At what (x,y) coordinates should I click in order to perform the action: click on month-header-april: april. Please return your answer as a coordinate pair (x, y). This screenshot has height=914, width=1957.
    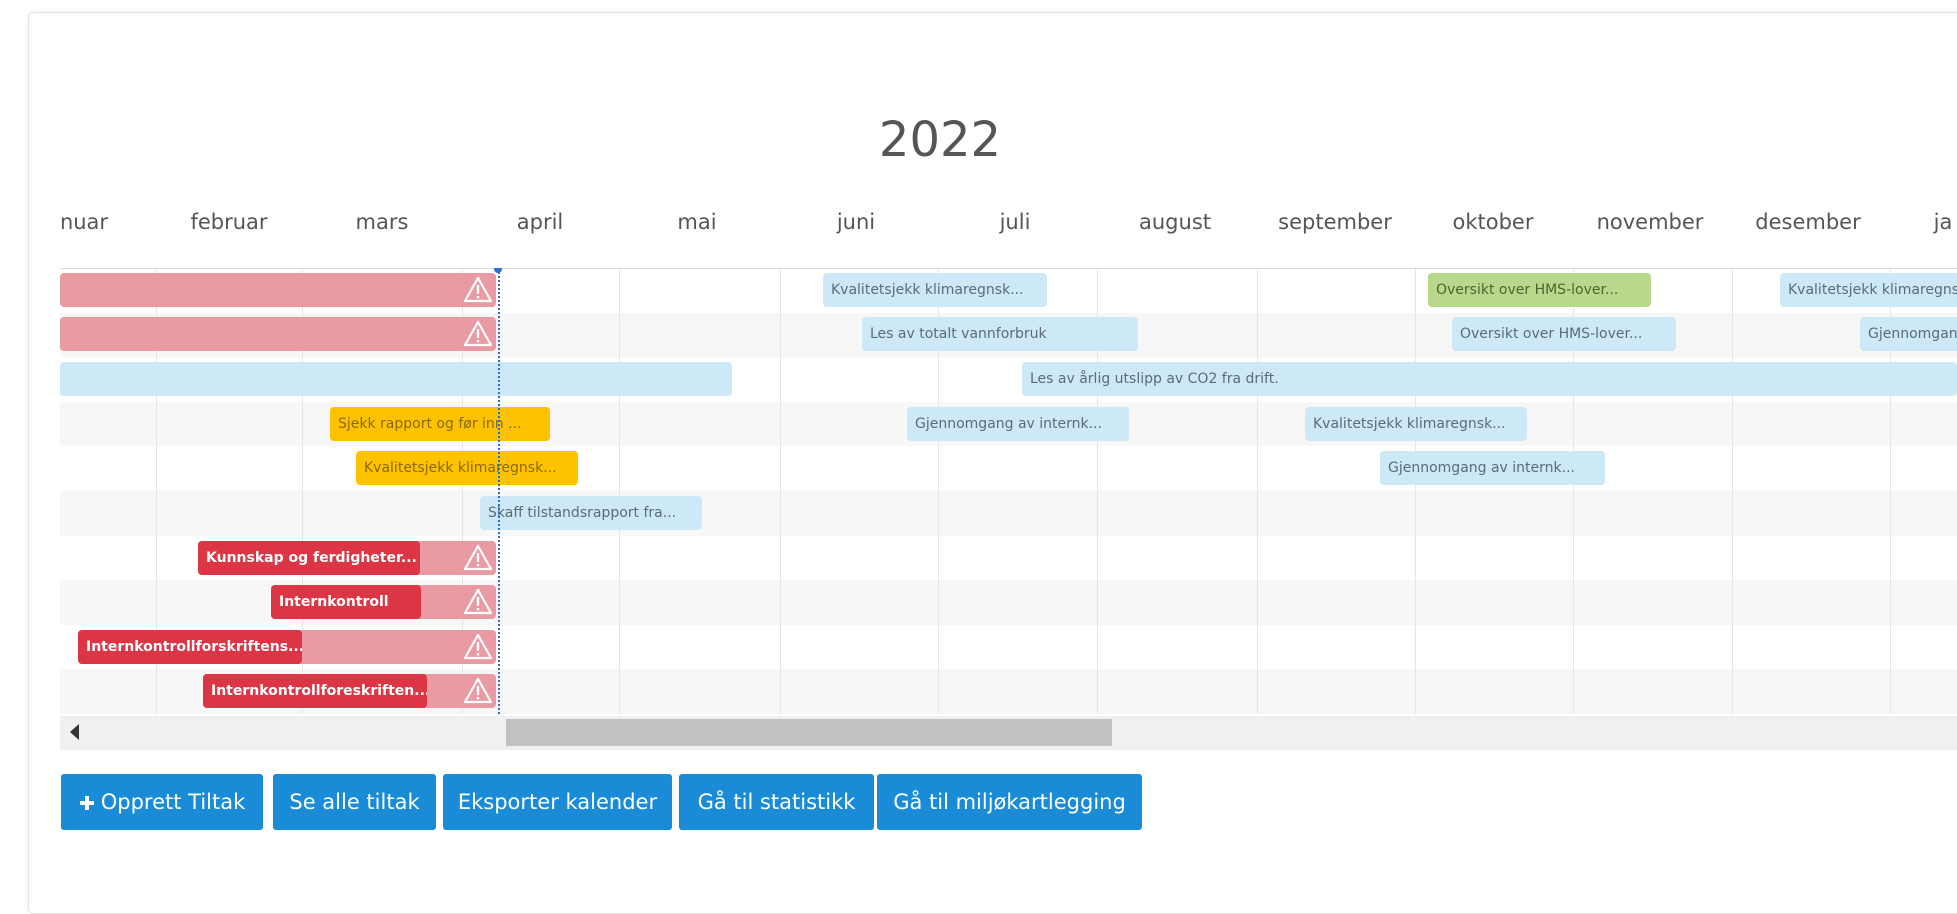
    Looking at the image, I should click on (540, 222).